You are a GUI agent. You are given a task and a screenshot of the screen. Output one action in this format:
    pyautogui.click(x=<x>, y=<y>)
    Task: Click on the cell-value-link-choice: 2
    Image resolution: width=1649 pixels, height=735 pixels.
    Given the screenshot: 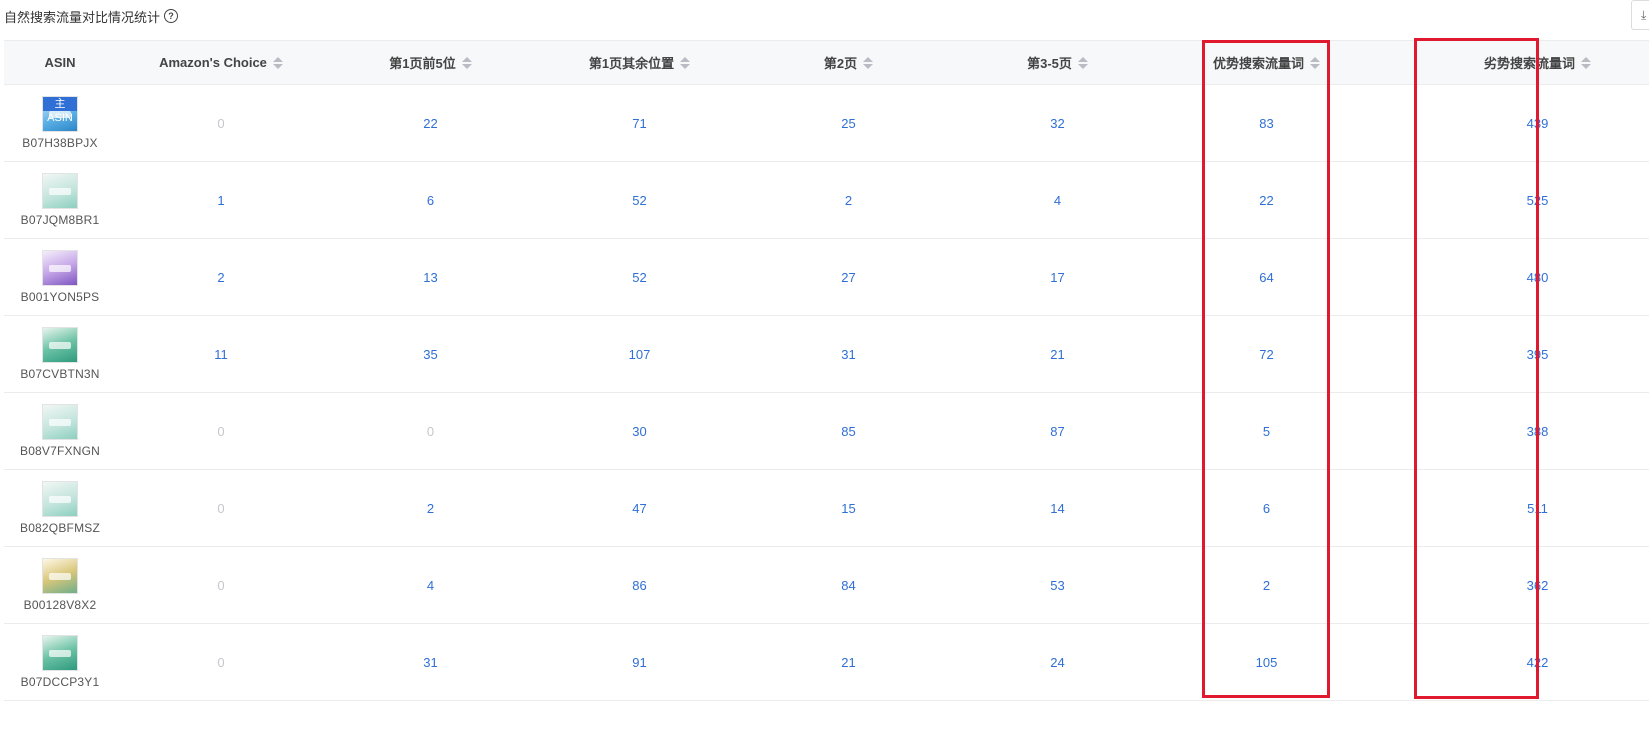 What is the action you would take?
    pyautogui.click(x=220, y=277)
    